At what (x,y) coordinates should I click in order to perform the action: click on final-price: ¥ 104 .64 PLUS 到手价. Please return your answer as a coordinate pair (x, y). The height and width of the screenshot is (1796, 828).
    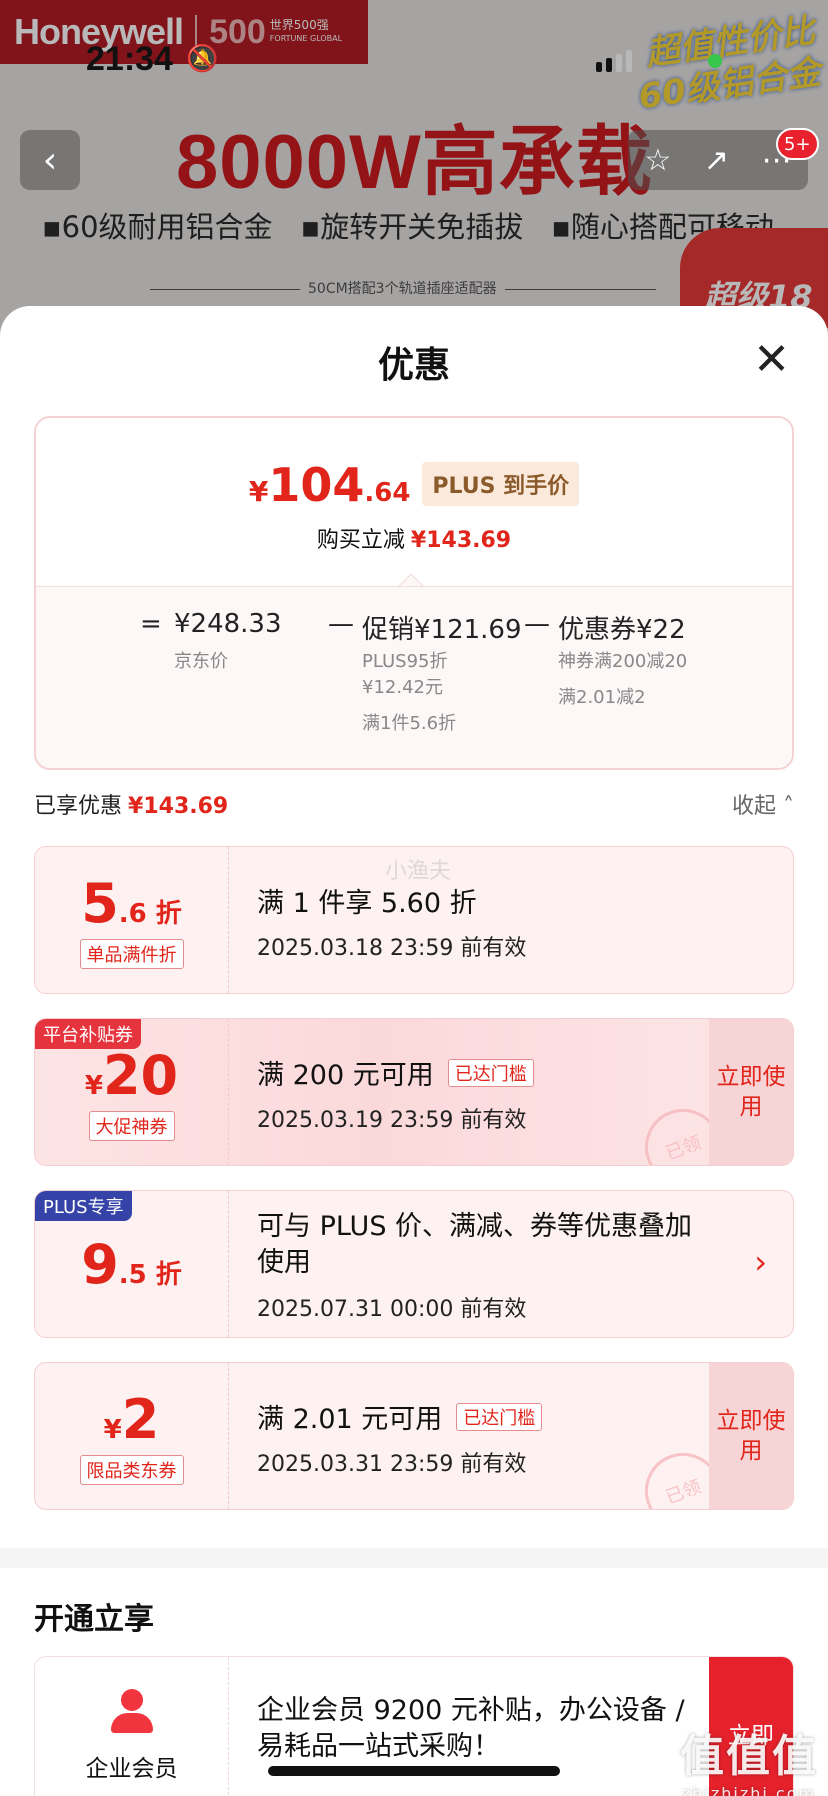
    Looking at the image, I should click on (414, 486).